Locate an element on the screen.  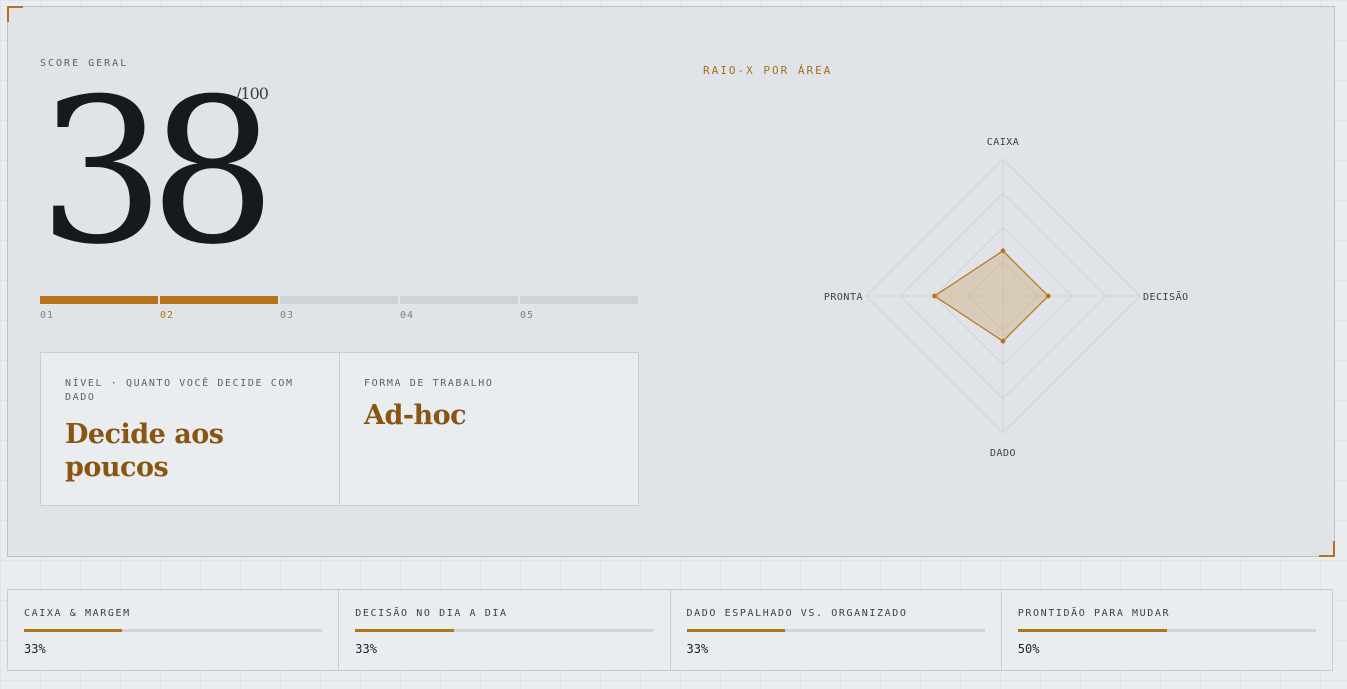
metric-dado: DADO ESPALHADO VS. ORGANIZADO 33% is located at coordinates (835, 630).